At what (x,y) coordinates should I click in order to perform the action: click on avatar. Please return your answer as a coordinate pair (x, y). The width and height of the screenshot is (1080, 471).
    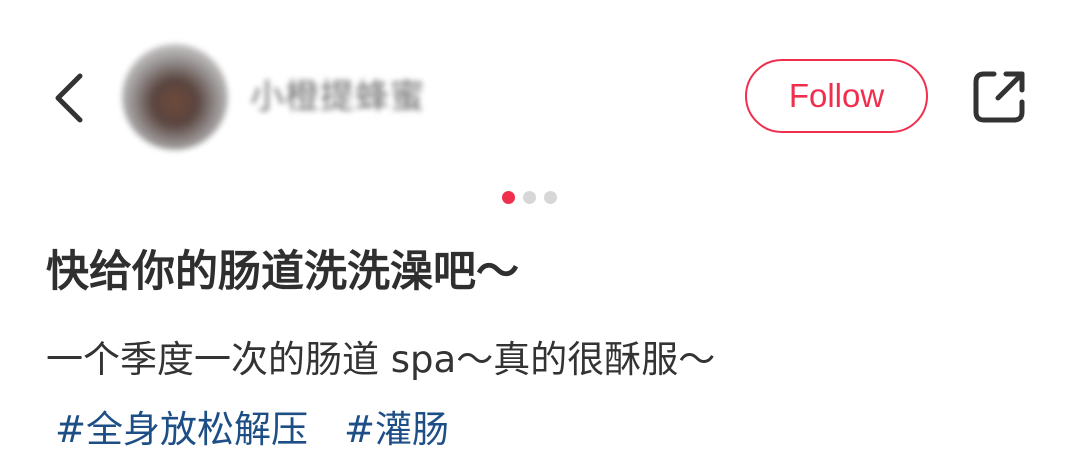
    Looking at the image, I should click on (175, 97).